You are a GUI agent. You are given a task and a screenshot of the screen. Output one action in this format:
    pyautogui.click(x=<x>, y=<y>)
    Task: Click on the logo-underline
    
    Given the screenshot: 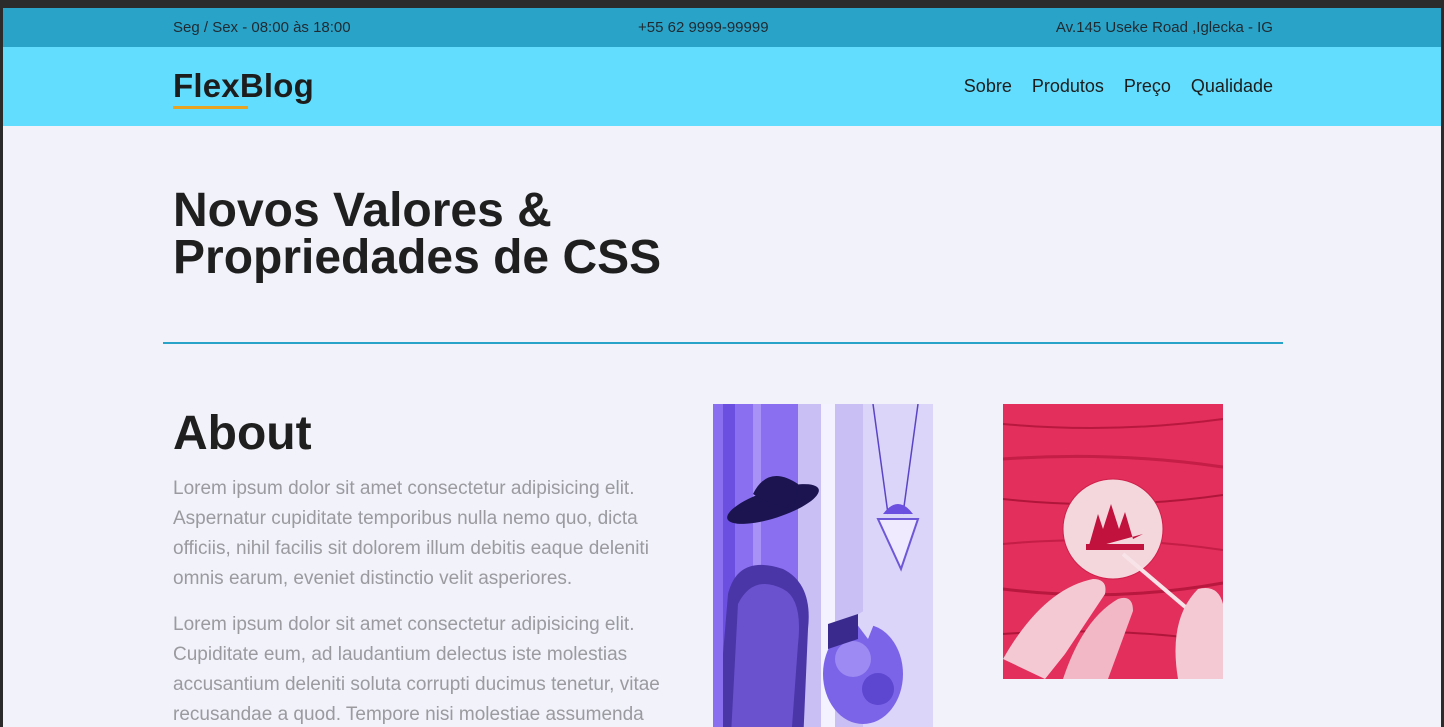 What is the action you would take?
    pyautogui.click(x=210, y=107)
    